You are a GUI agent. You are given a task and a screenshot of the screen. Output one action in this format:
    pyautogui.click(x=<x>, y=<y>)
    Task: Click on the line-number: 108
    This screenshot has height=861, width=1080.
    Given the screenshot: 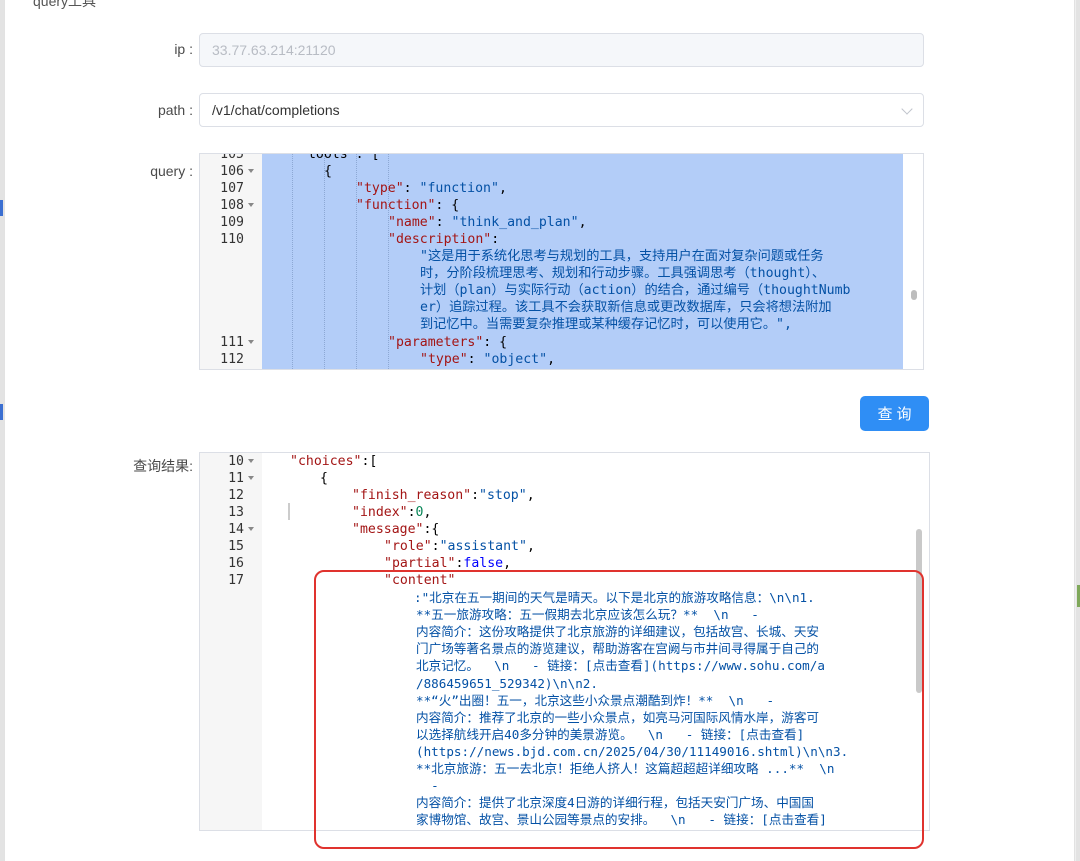 What is the action you would take?
    pyautogui.click(x=232, y=205)
    